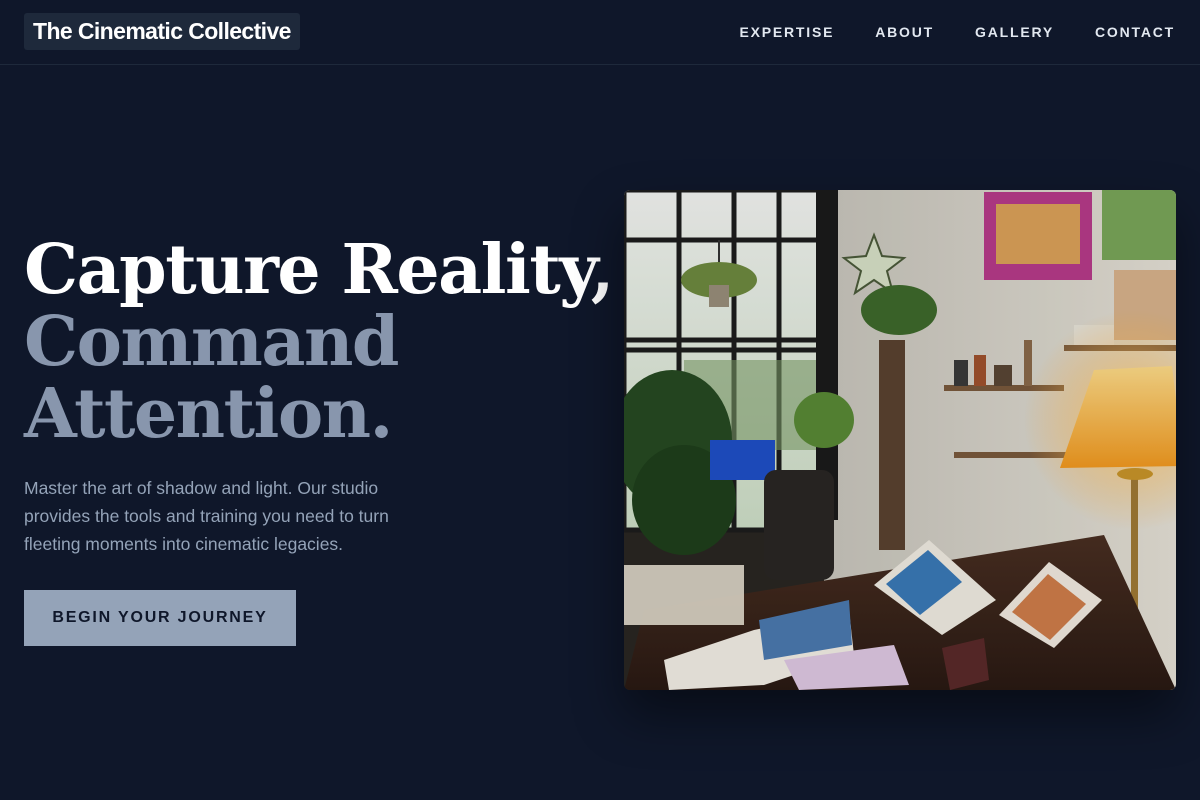 The image size is (1200, 800). What do you see at coordinates (957, 32) in the screenshot?
I see `main-nav: EXPERTISE ABOUT GALLERY CONTACT` at bounding box center [957, 32].